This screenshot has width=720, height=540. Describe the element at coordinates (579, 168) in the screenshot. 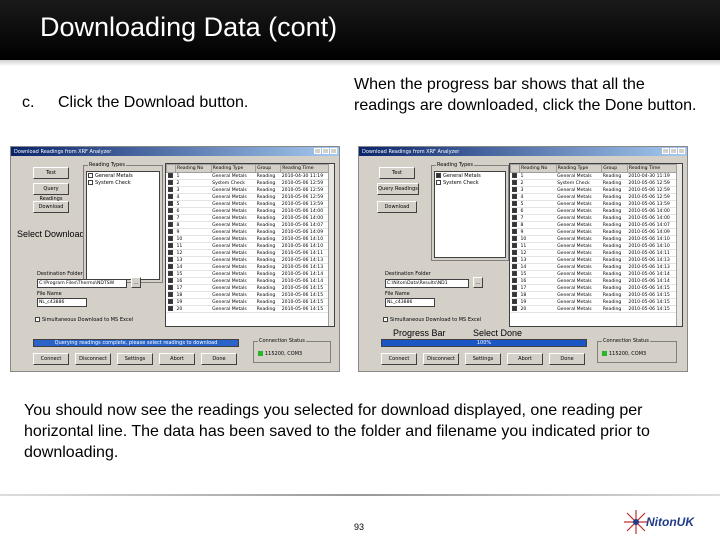

I see `column-header: Reading Type` at that location.